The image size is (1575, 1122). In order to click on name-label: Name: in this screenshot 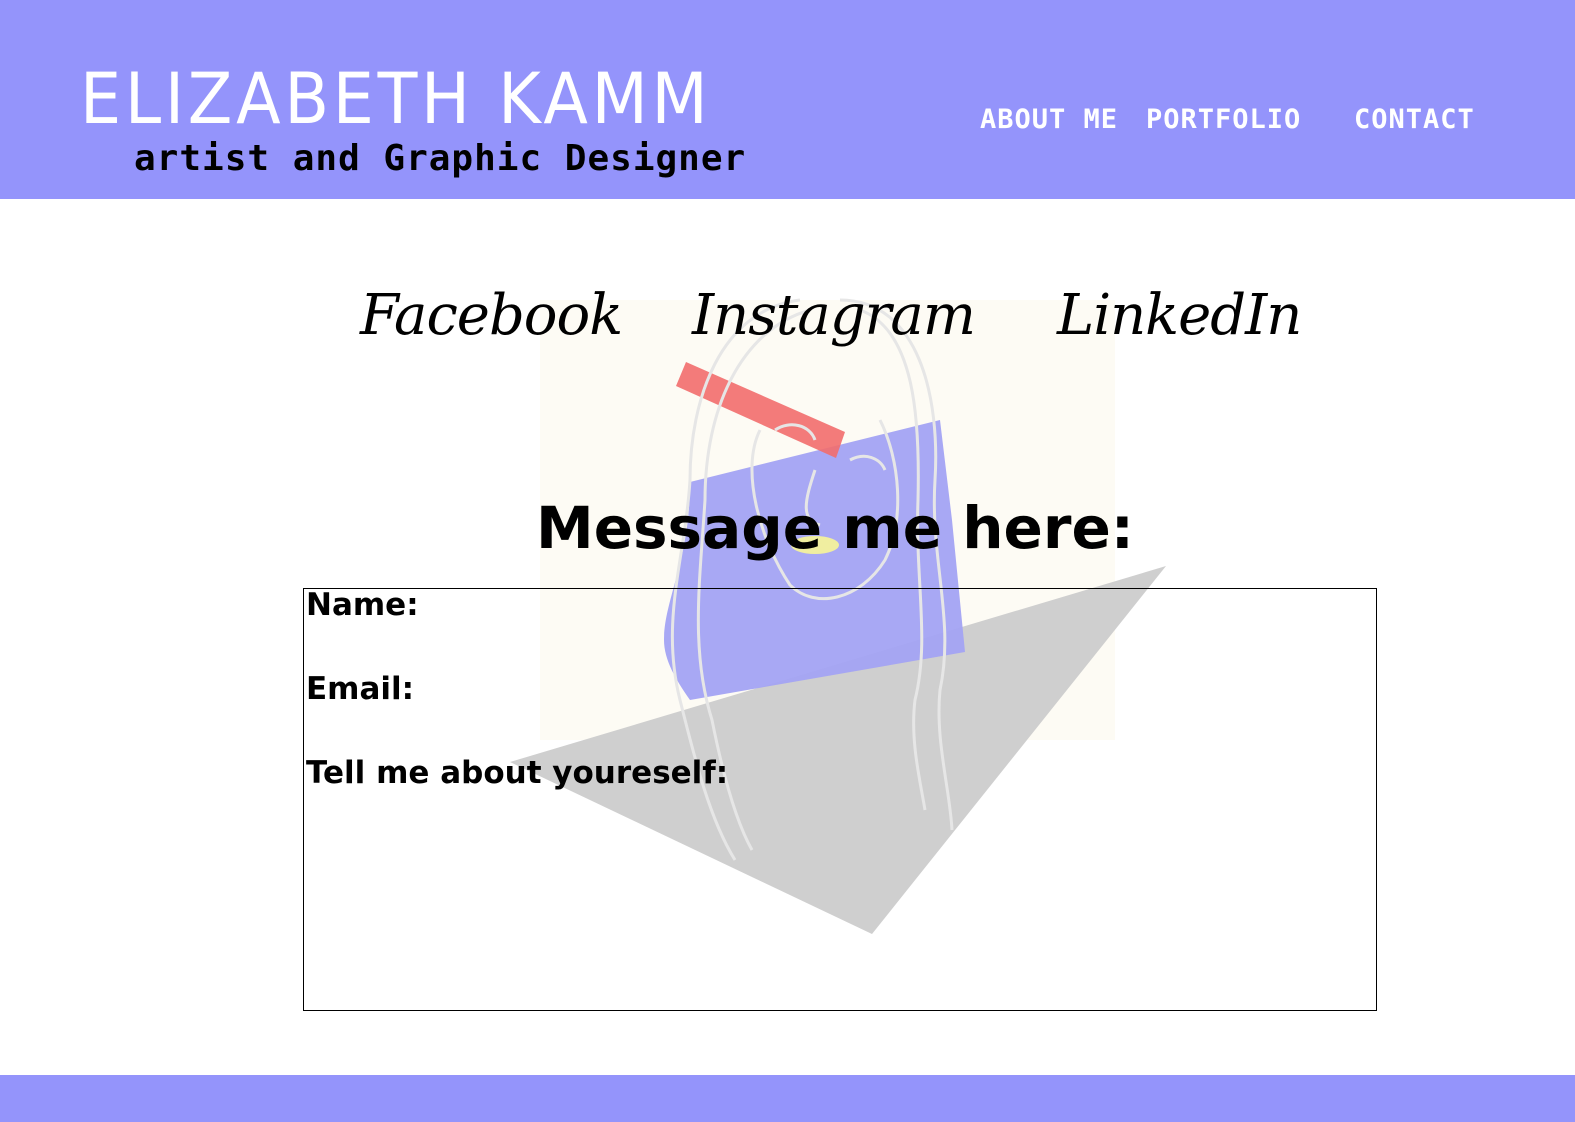, I will do `click(362, 605)`.